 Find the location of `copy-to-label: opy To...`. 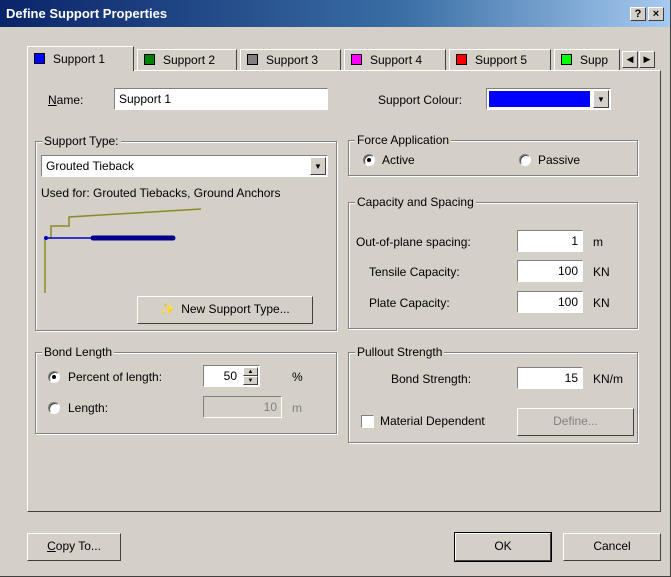

copy-to-label: opy To... is located at coordinates (78, 546).